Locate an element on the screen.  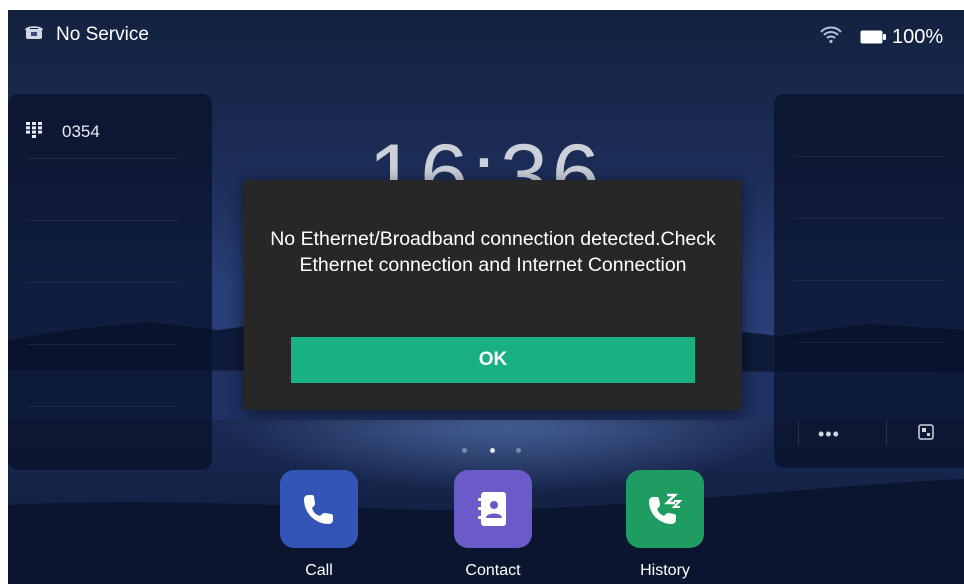
dialpad-icon is located at coordinates (34, 130).